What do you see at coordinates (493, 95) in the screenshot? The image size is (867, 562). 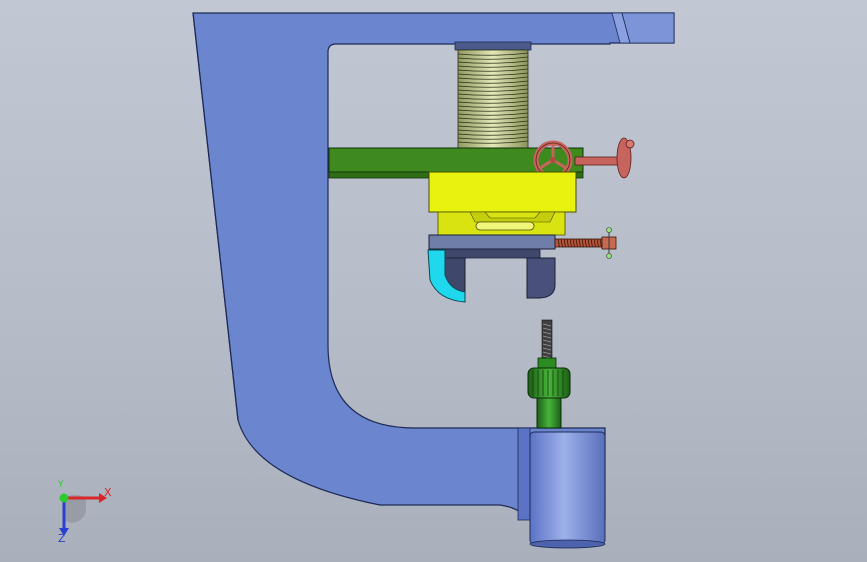 I see `threaded-spindle` at bounding box center [493, 95].